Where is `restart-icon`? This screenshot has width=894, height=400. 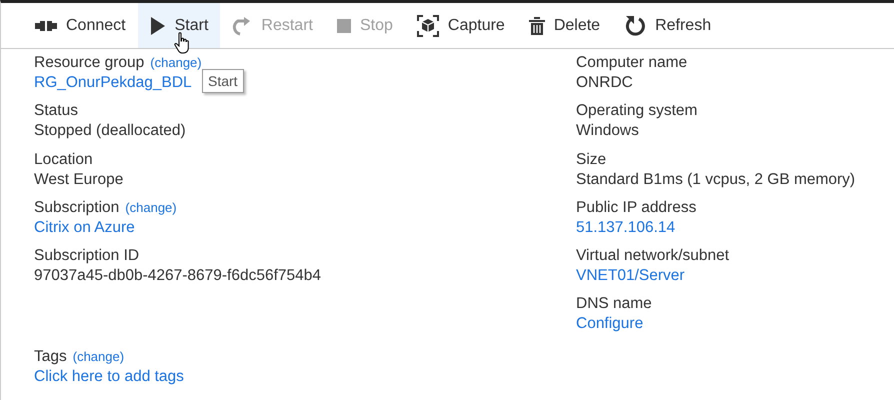 restart-icon is located at coordinates (242, 26).